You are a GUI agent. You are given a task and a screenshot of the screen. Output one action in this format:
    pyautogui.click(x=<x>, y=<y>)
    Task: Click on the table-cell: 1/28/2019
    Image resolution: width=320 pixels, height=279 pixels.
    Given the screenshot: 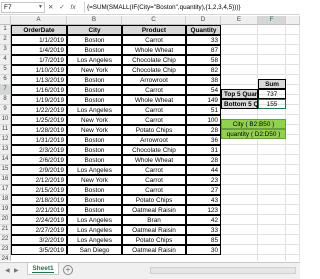 What is the action you would take?
    pyautogui.click(x=39, y=130)
    